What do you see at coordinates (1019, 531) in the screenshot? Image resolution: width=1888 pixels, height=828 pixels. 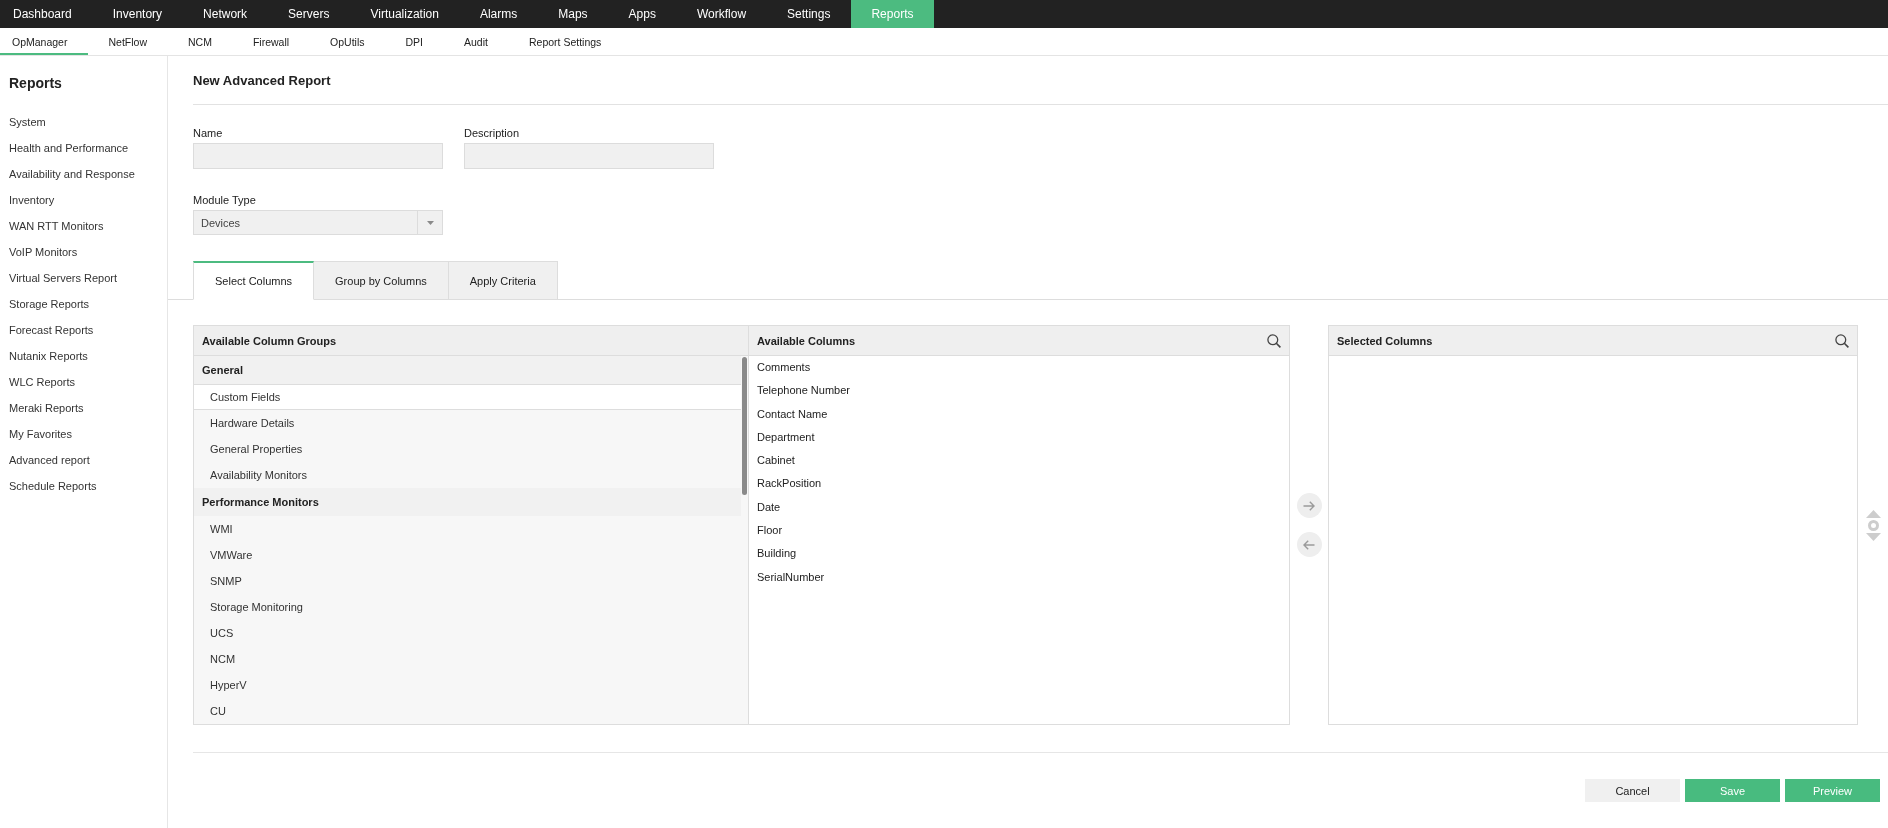 I see `column-item: Floor` at bounding box center [1019, 531].